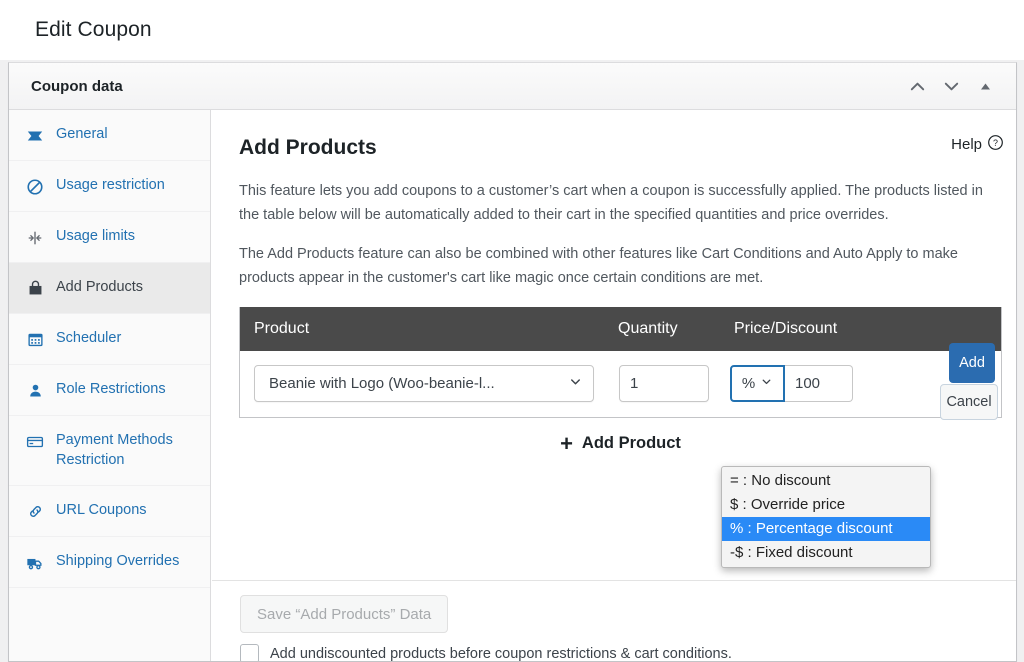 The image size is (1024, 662). I want to click on sidebar-item-add-products: Add Products, so click(109, 288).